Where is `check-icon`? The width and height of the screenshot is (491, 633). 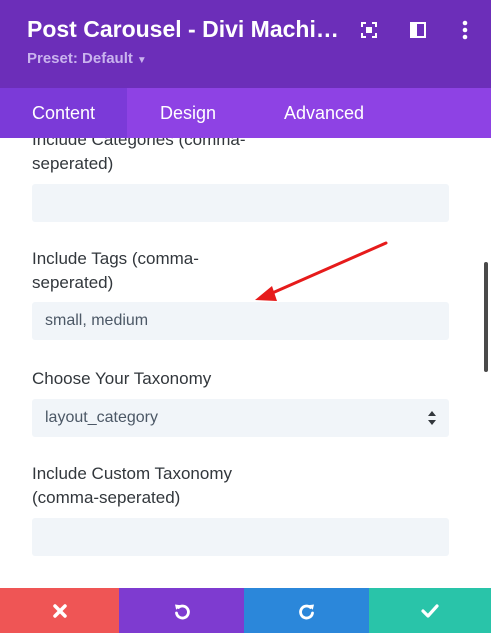 check-icon is located at coordinates (430, 610).